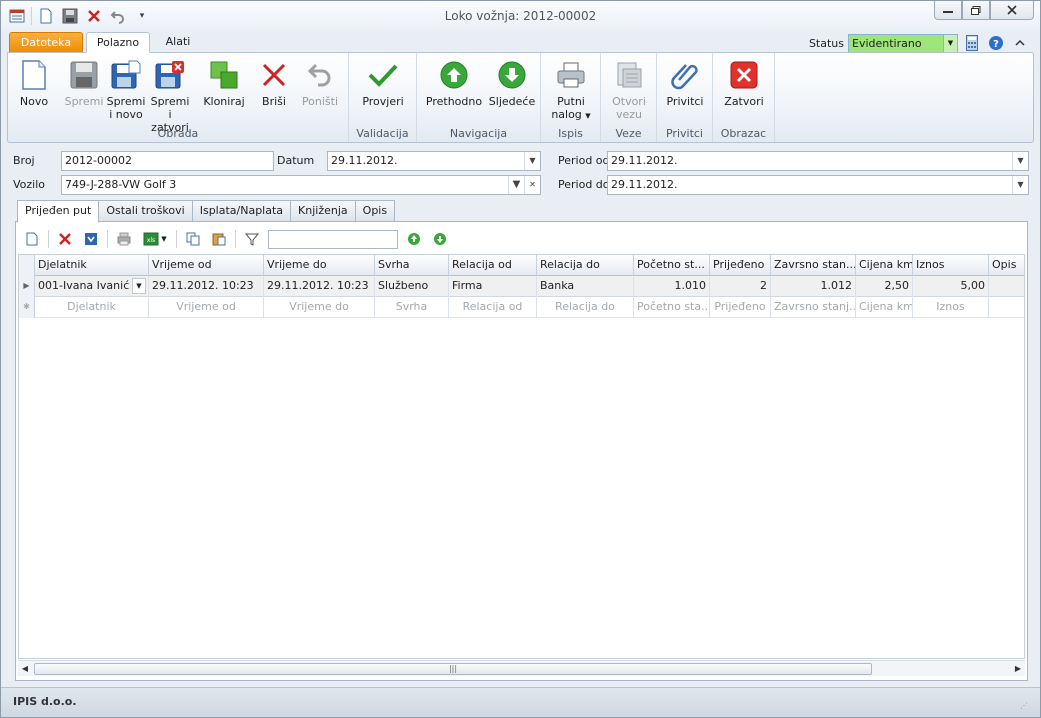 This screenshot has width=1041, height=718. What do you see at coordinates (972, 43) in the screenshot?
I see `calculator-icon` at bounding box center [972, 43].